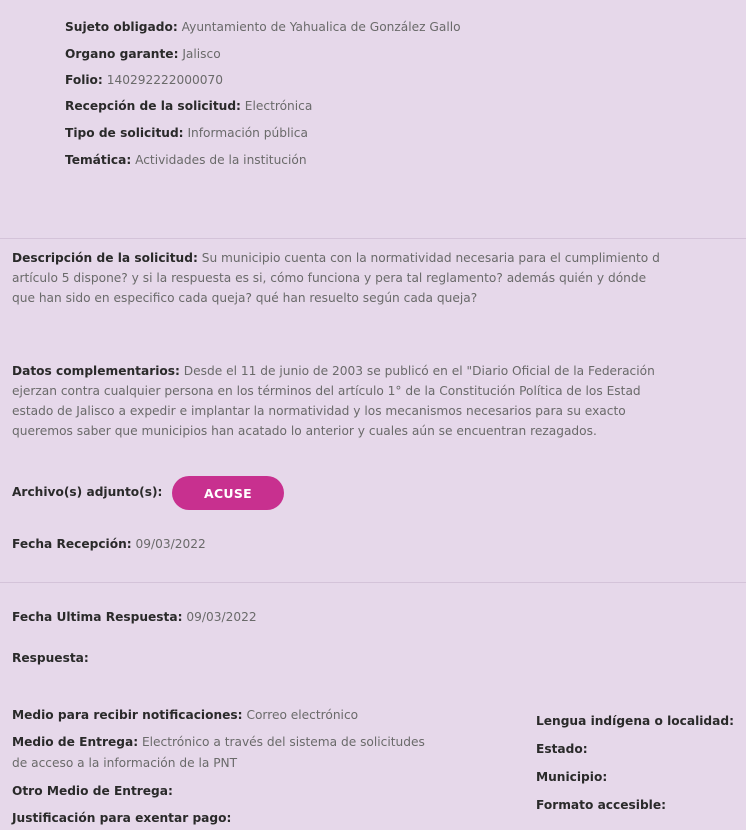  I want to click on justificacion-row: Justificación para exentar pago:, so click(121, 818).